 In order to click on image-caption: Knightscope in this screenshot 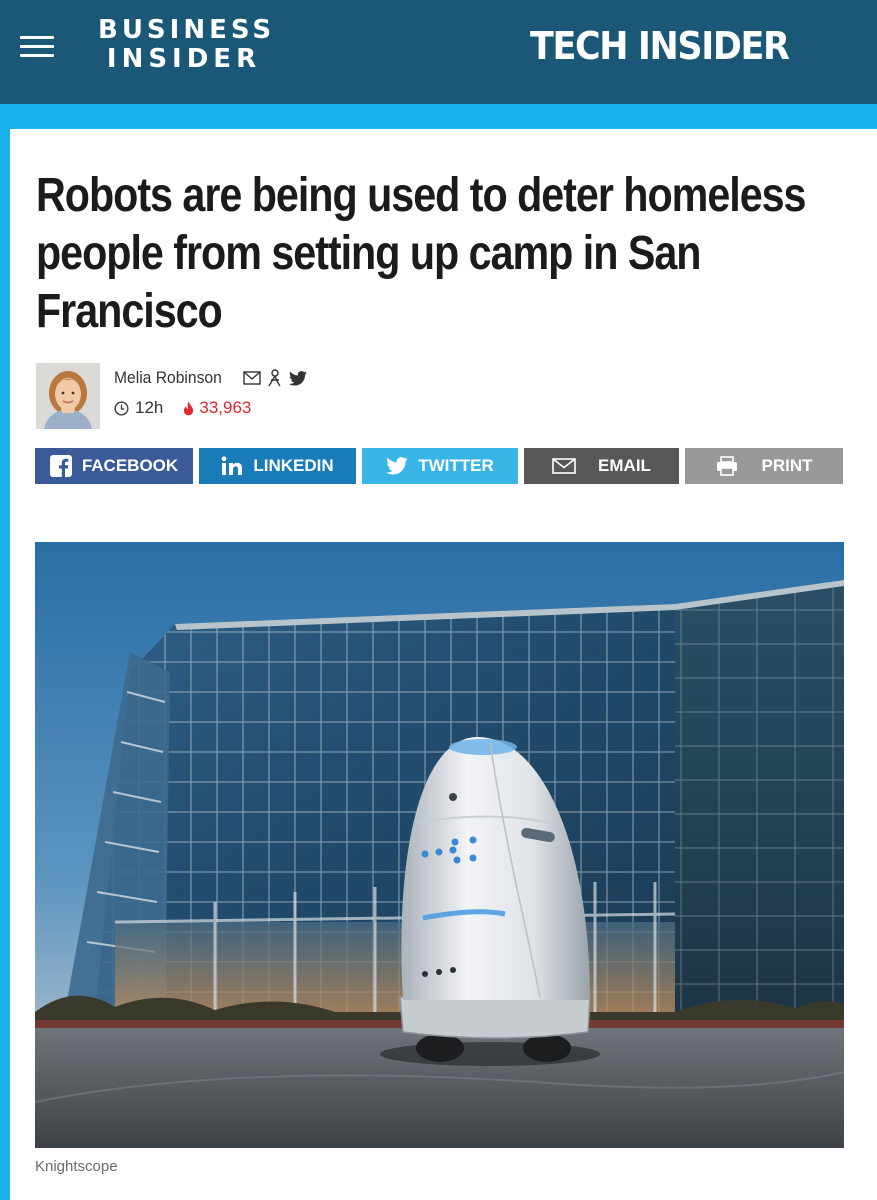, I will do `click(76, 1166)`.